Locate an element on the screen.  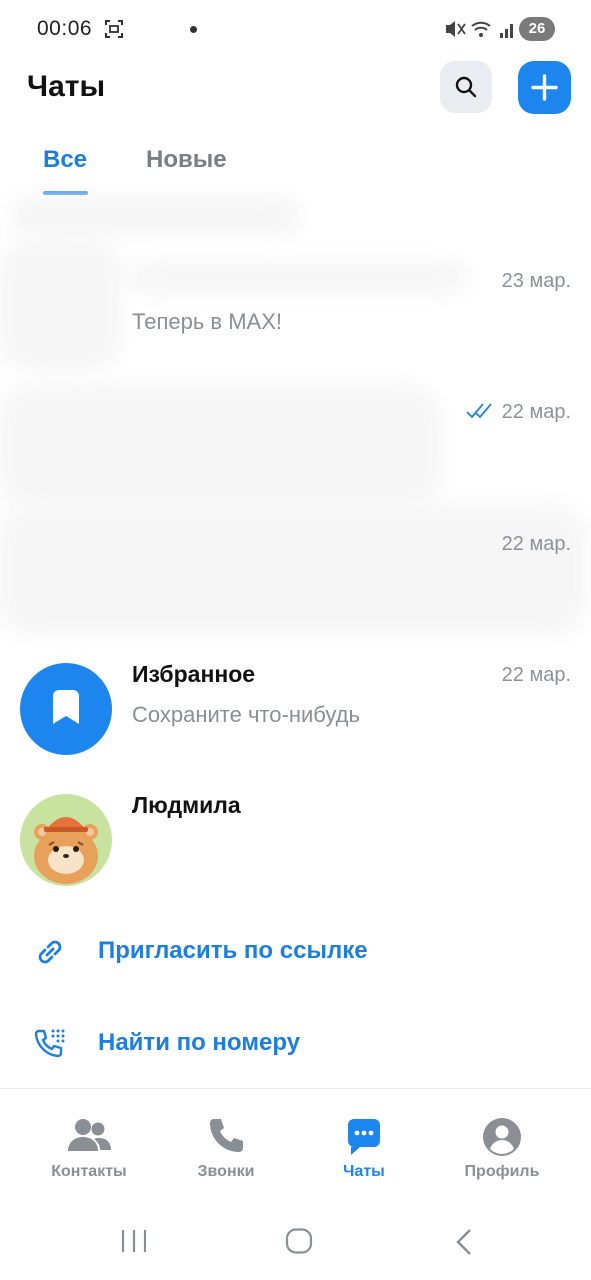
new-chat-button is located at coordinates (544, 87).